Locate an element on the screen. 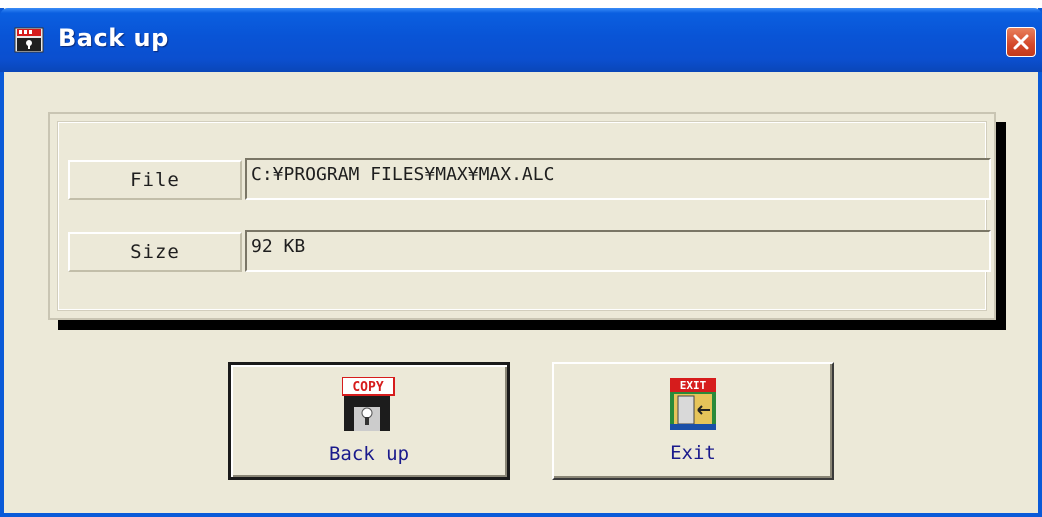 This screenshot has width=1042, height=517. desktop-background is located at coordinates (521, 4).